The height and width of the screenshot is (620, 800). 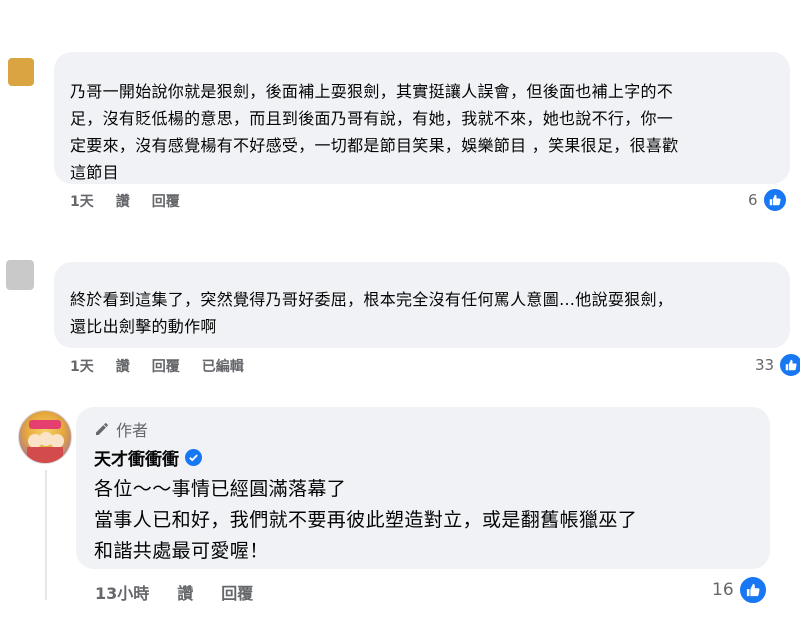 What do you see at coordinates (132, 430) in the screenshot?
I see `author-tag-label: 作者` at bounding box center [132, 430].